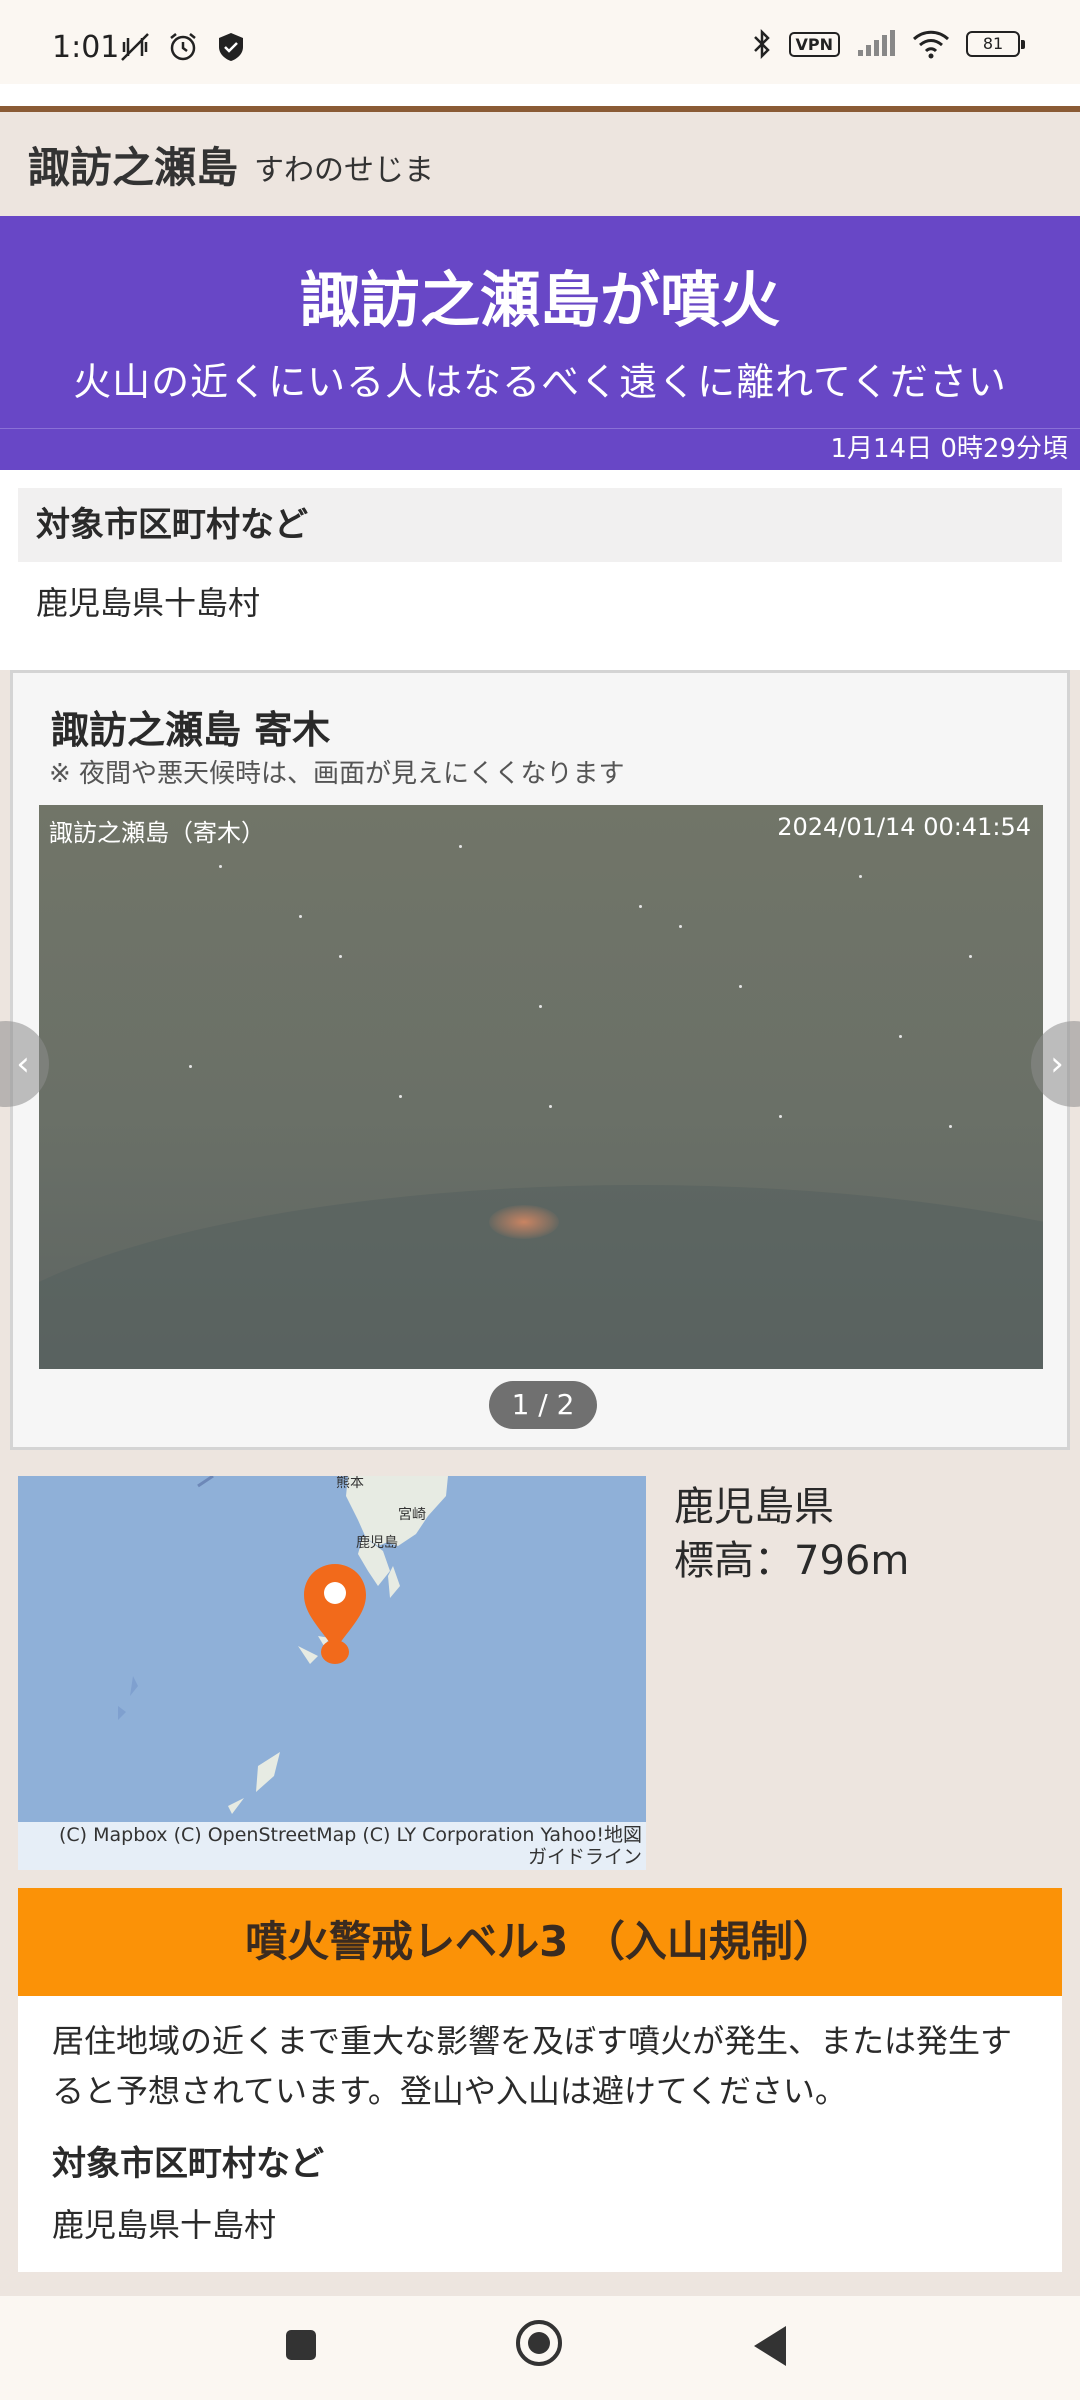 The width and height of the screenshot is (1080, 2400). Describe the element at coordinates (931, 44) in the screenshot. I see `wifi-icon` at that location.